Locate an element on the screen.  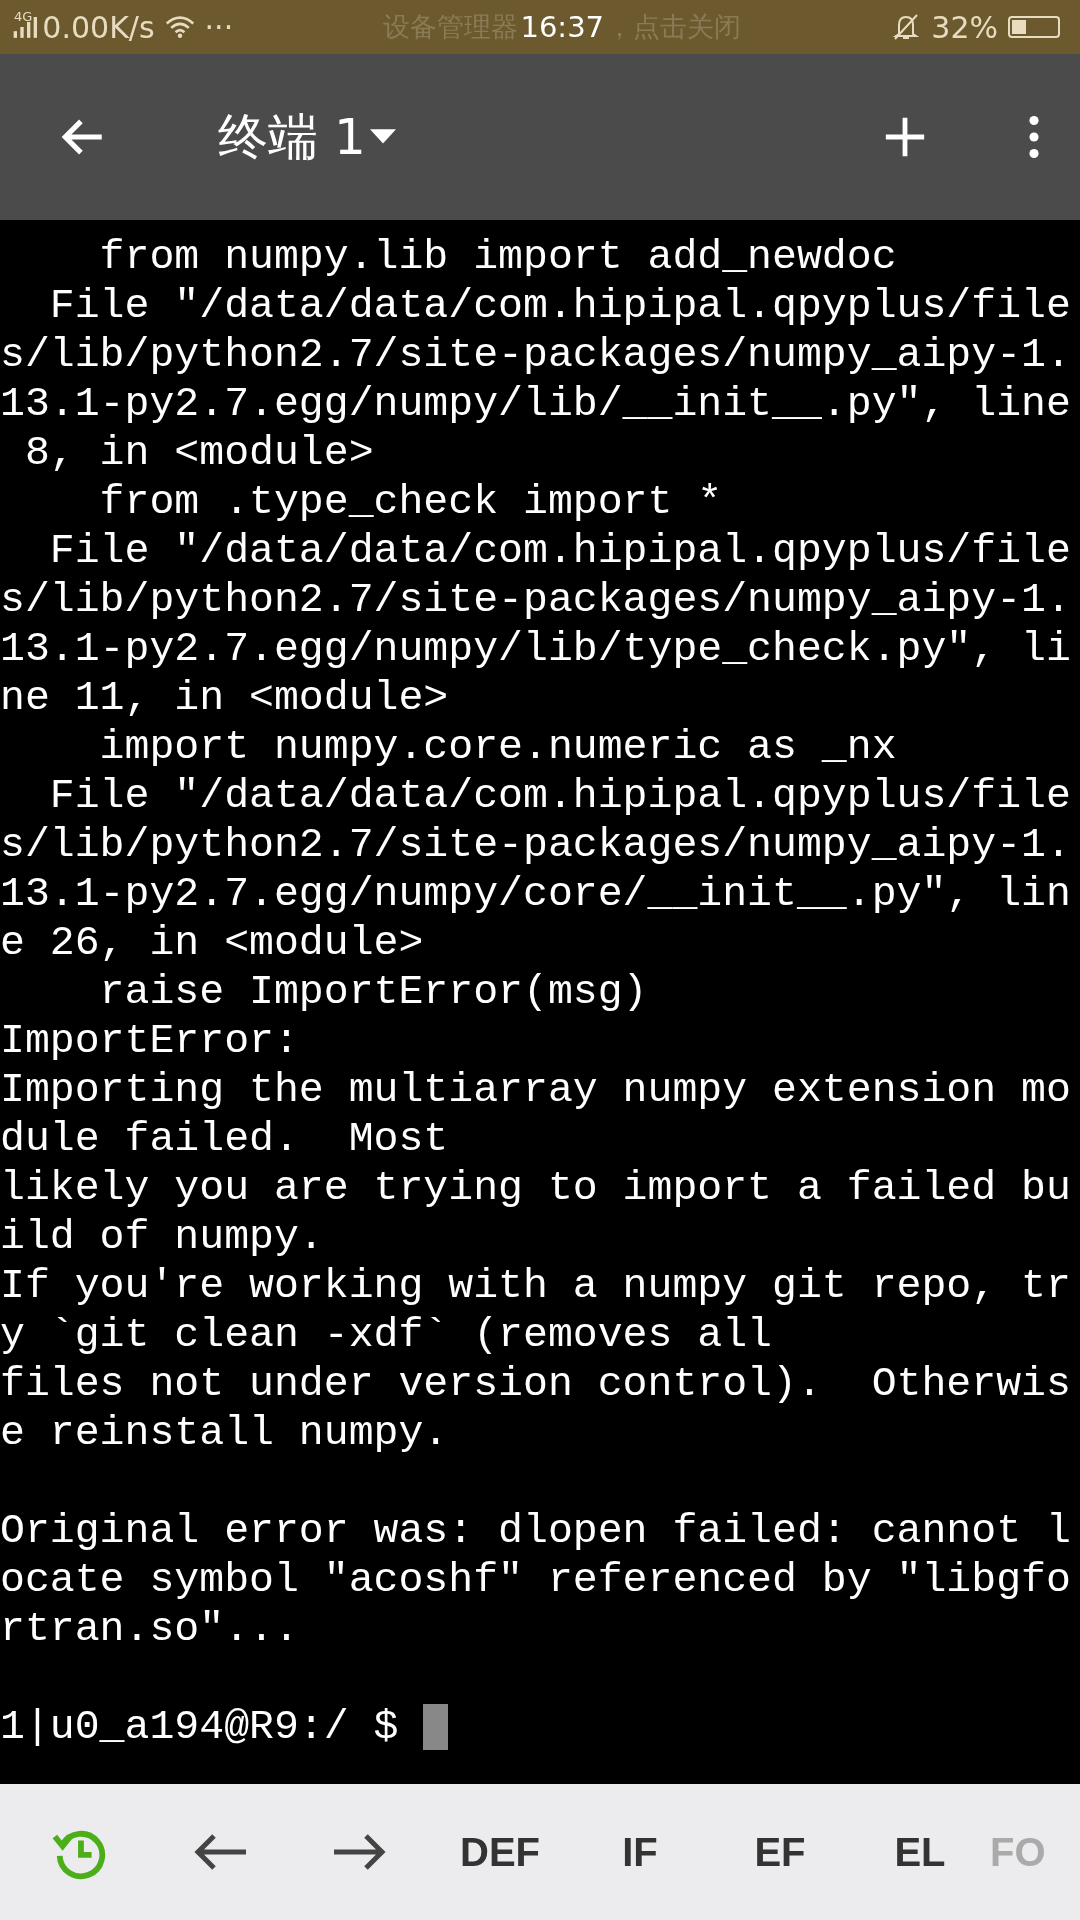
terminal-line: ne 11, in <module> is located at coordinates (225, 697).